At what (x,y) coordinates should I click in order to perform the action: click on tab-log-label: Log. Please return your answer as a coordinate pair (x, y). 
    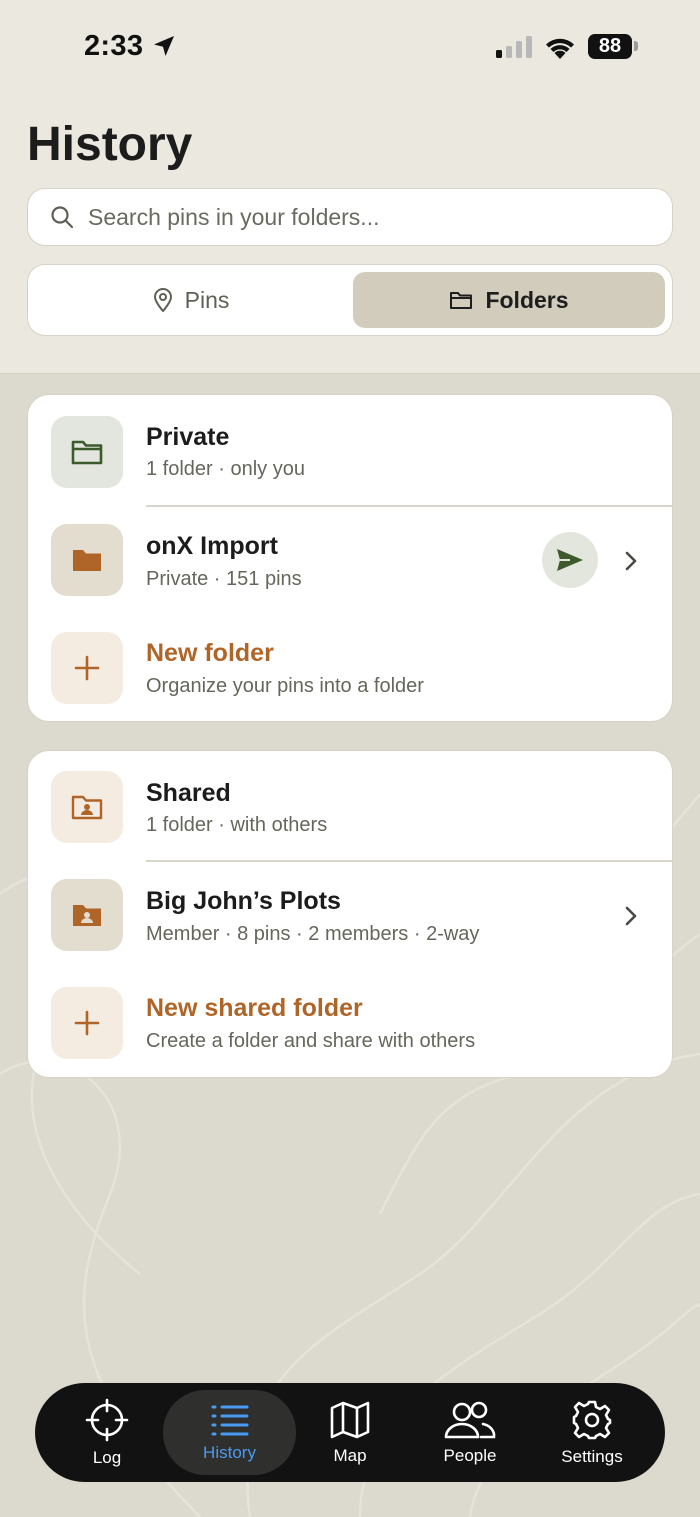
    Looking at the image, I should click on (107, 1457).